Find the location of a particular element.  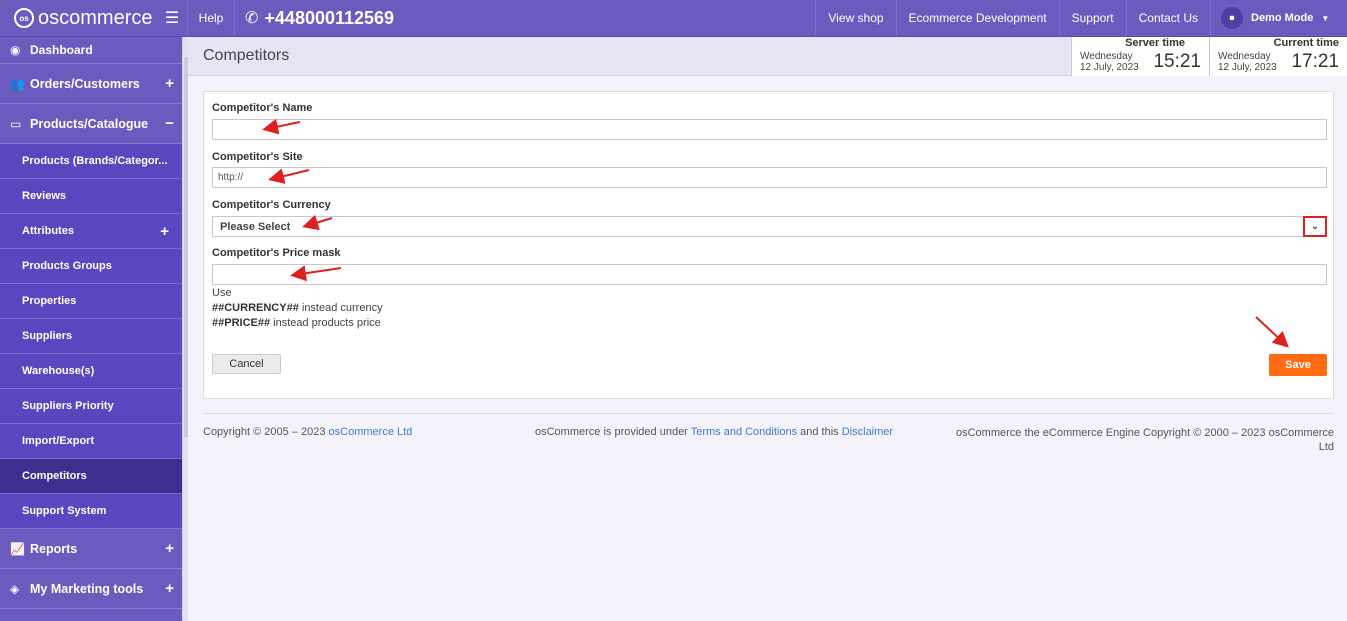

sidebar-subitem-suppliers-priority: Suppliers Priority is located at coordinates (91, 406).